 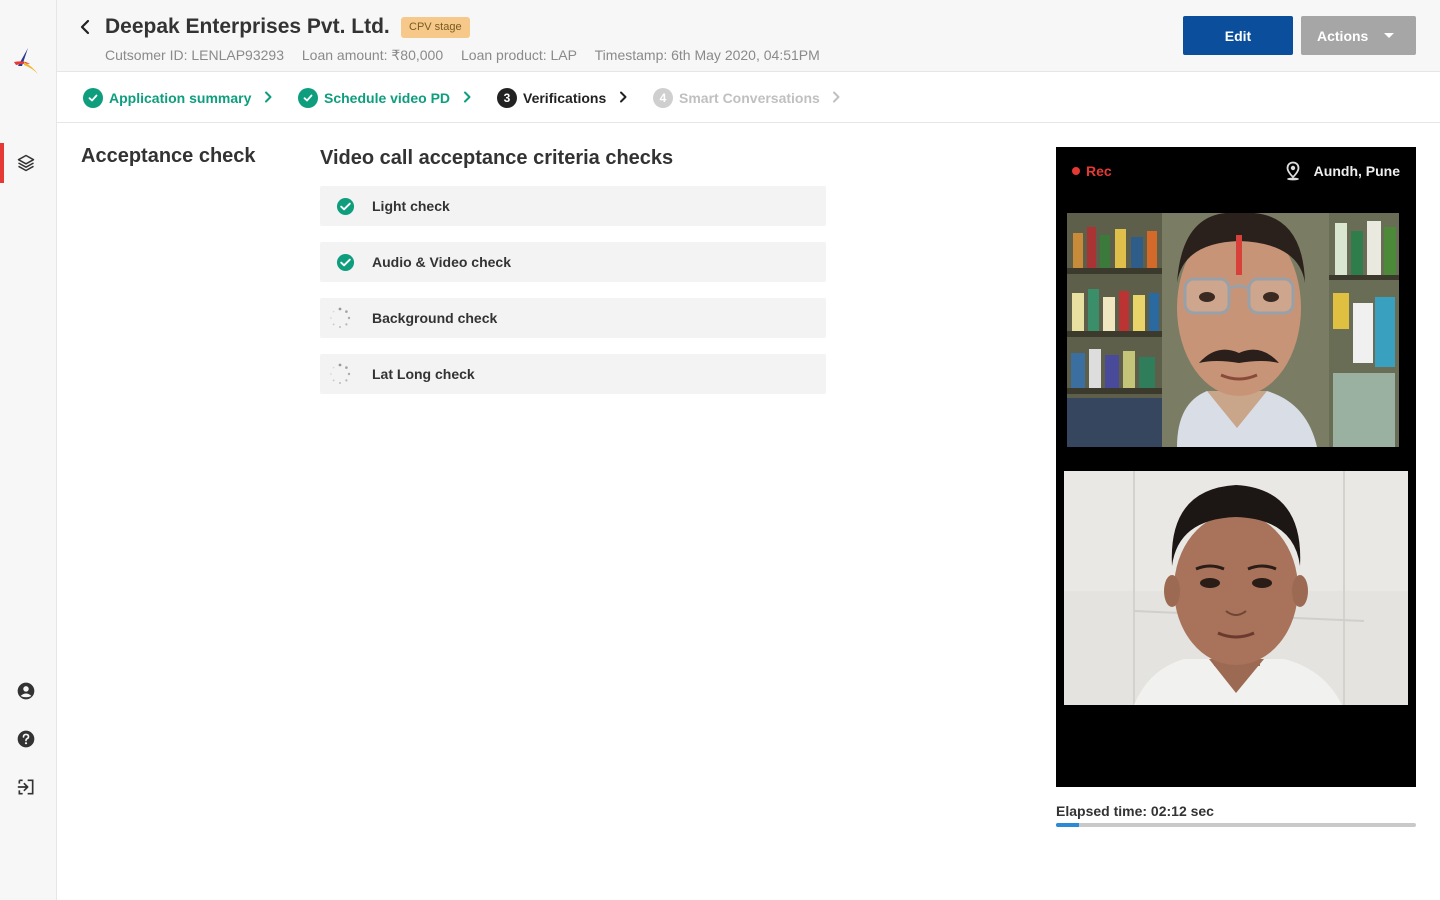 What do you see at coordinates (573, 374) in the screenshot?
I see `check-item-lat-long: Lat Long check` at bounding box center [573, 374].